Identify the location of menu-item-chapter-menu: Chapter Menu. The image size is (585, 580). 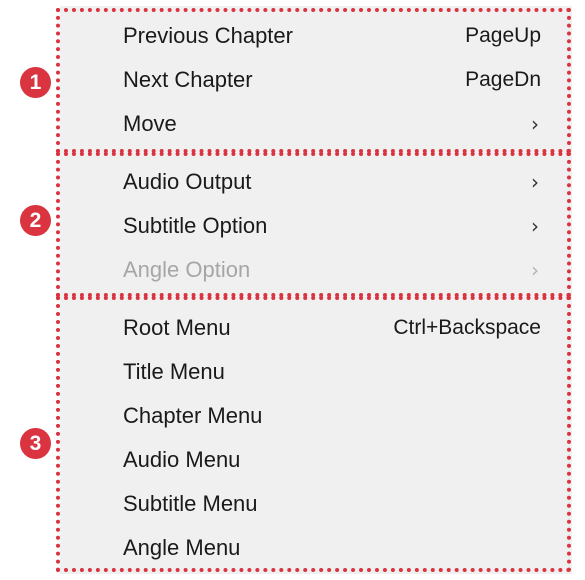
(332, 416).